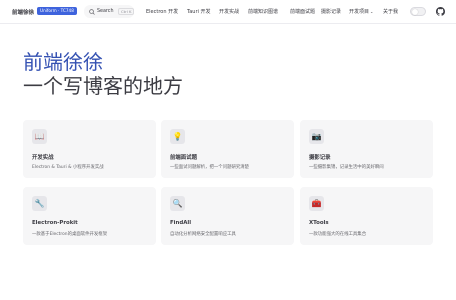  What do you see at coordinates (177, 136) in the screenshot?
I see `lightbulb-icon: 💡` at bounding box center [177, 136].